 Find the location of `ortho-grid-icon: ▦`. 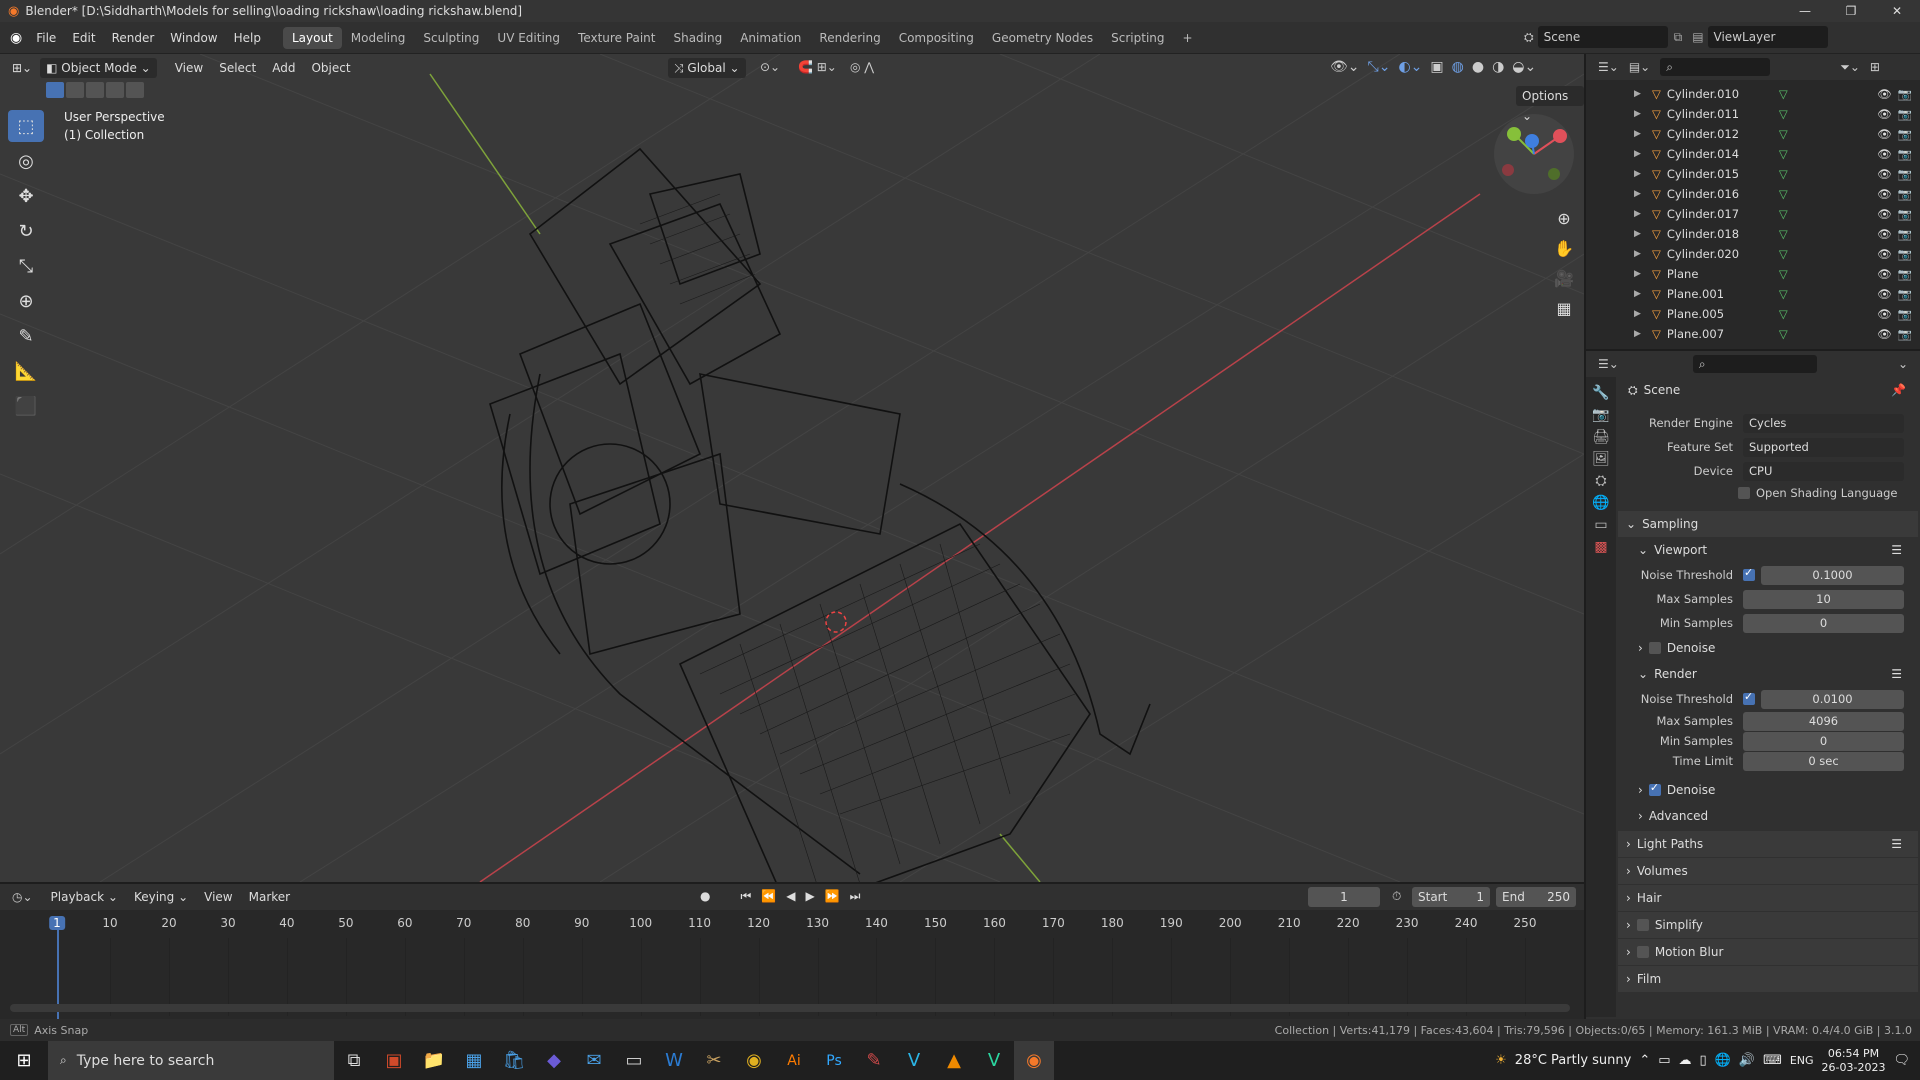

ortho-grid-icon: ▦ is located at coordinates (1564, 309).